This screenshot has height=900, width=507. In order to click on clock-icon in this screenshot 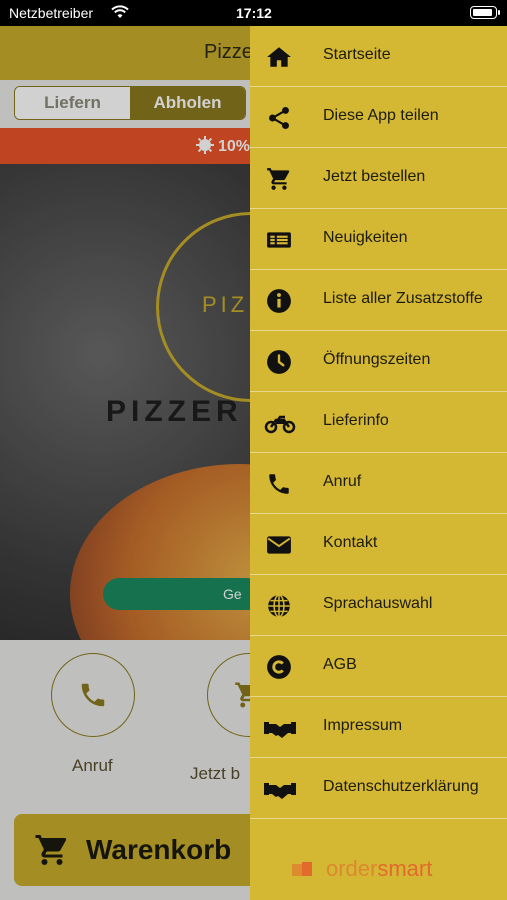, I will do `click(279, 362)`.